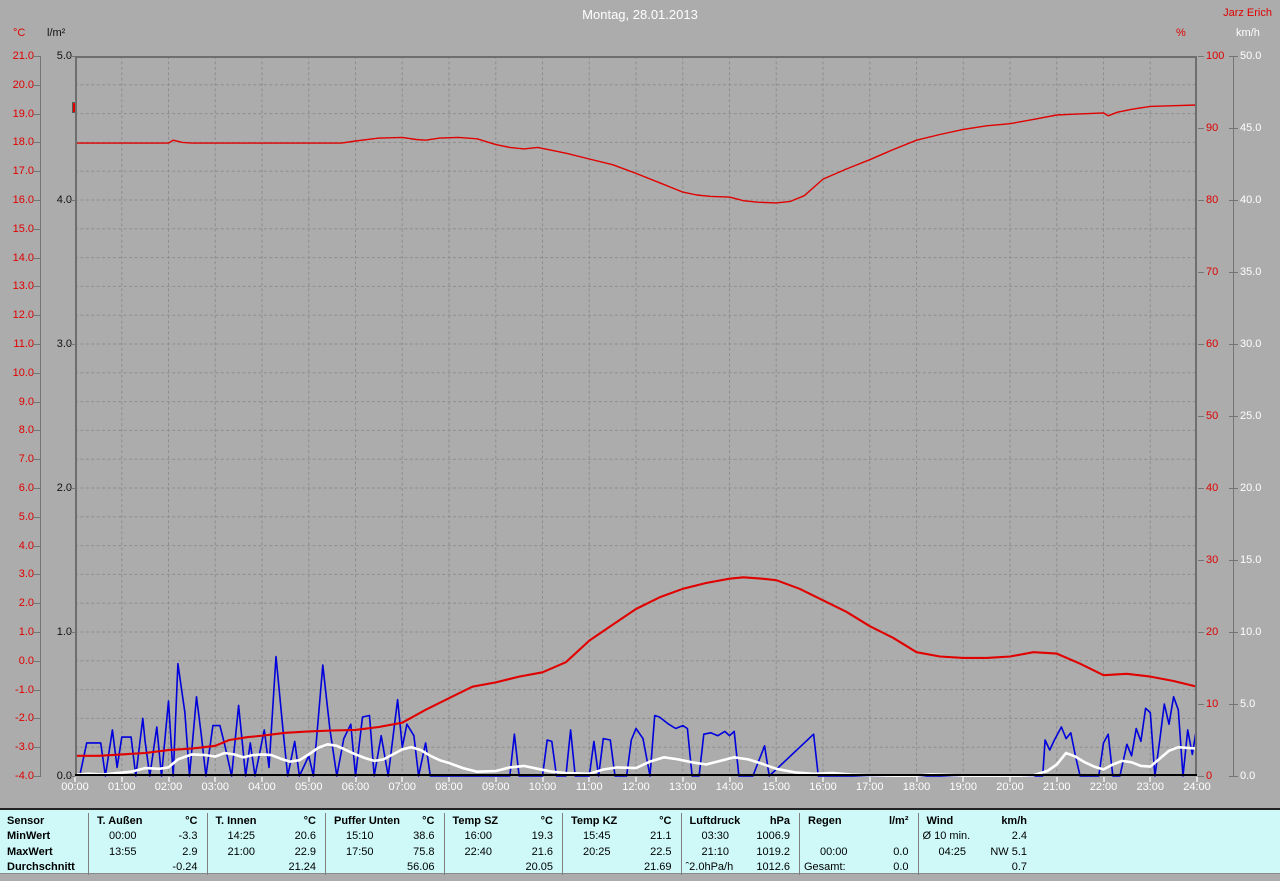  I want to click on celsius-tick-label: 18.0, so click(23, 142).